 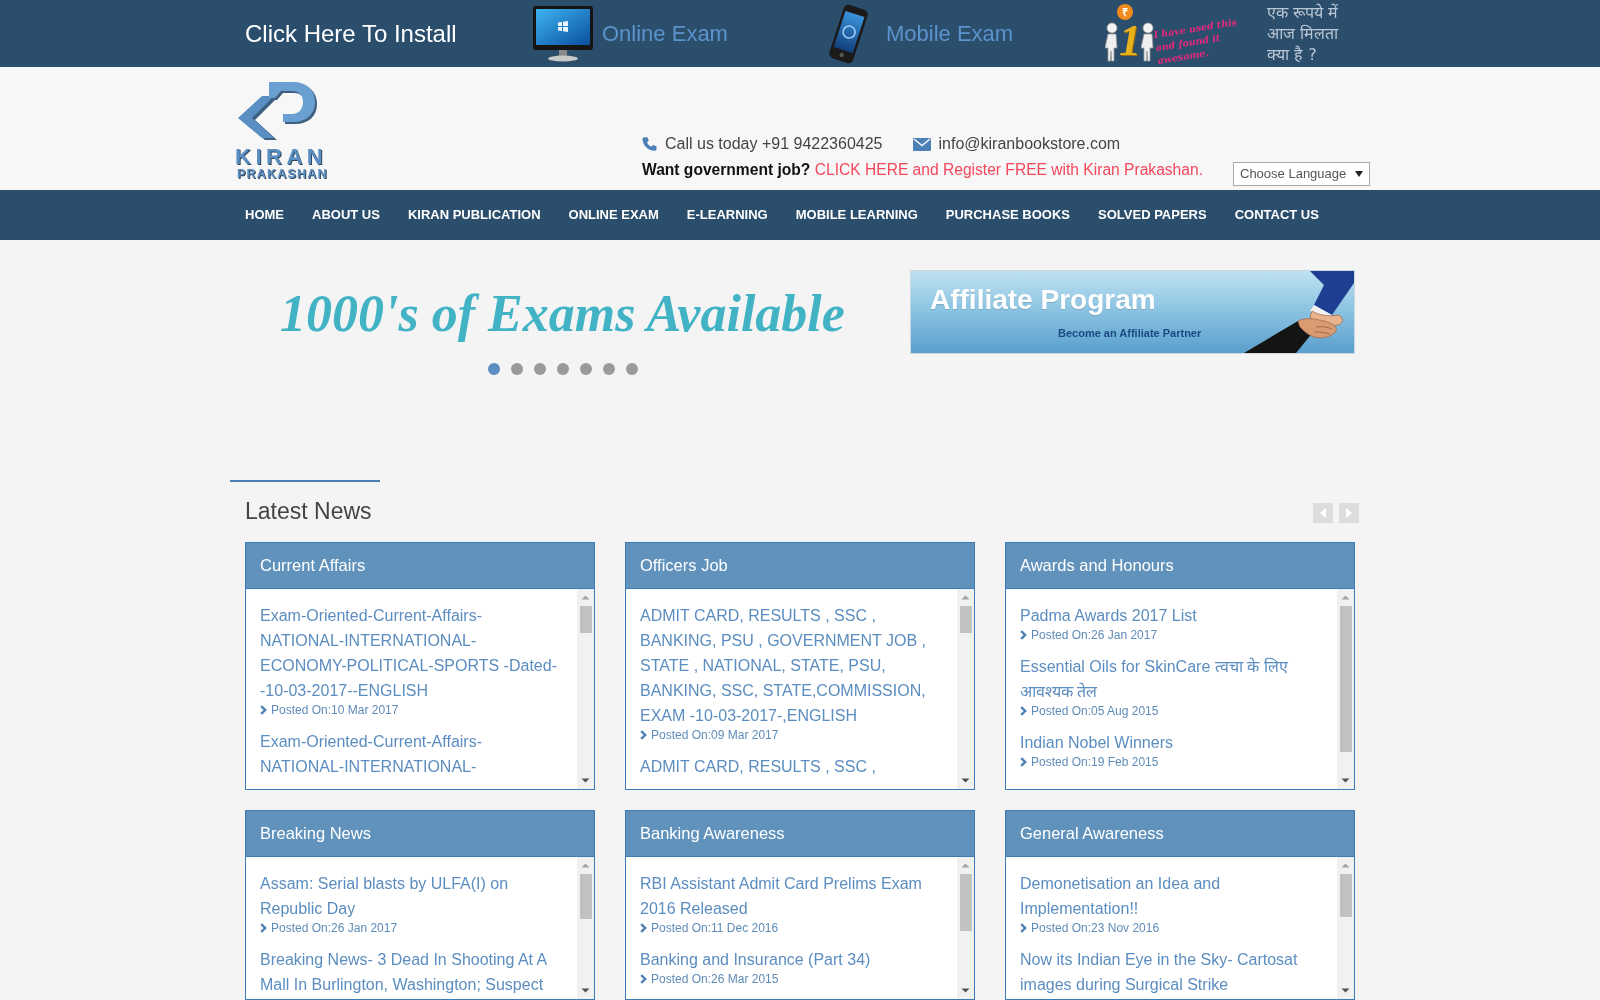 I want to click on news-link: Breaking News- 3 Dead In Shooting At A Mall In Burlington, Washington; Suspect, so click(x=411, y=972).